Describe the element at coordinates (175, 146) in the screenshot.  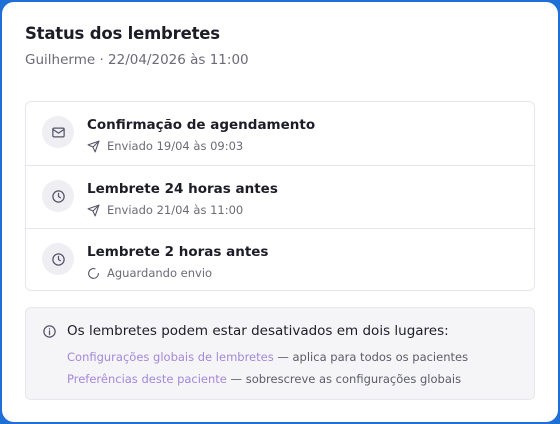
I see `reminder-status-text: Enviado 19/04 às 09:03` at that location.